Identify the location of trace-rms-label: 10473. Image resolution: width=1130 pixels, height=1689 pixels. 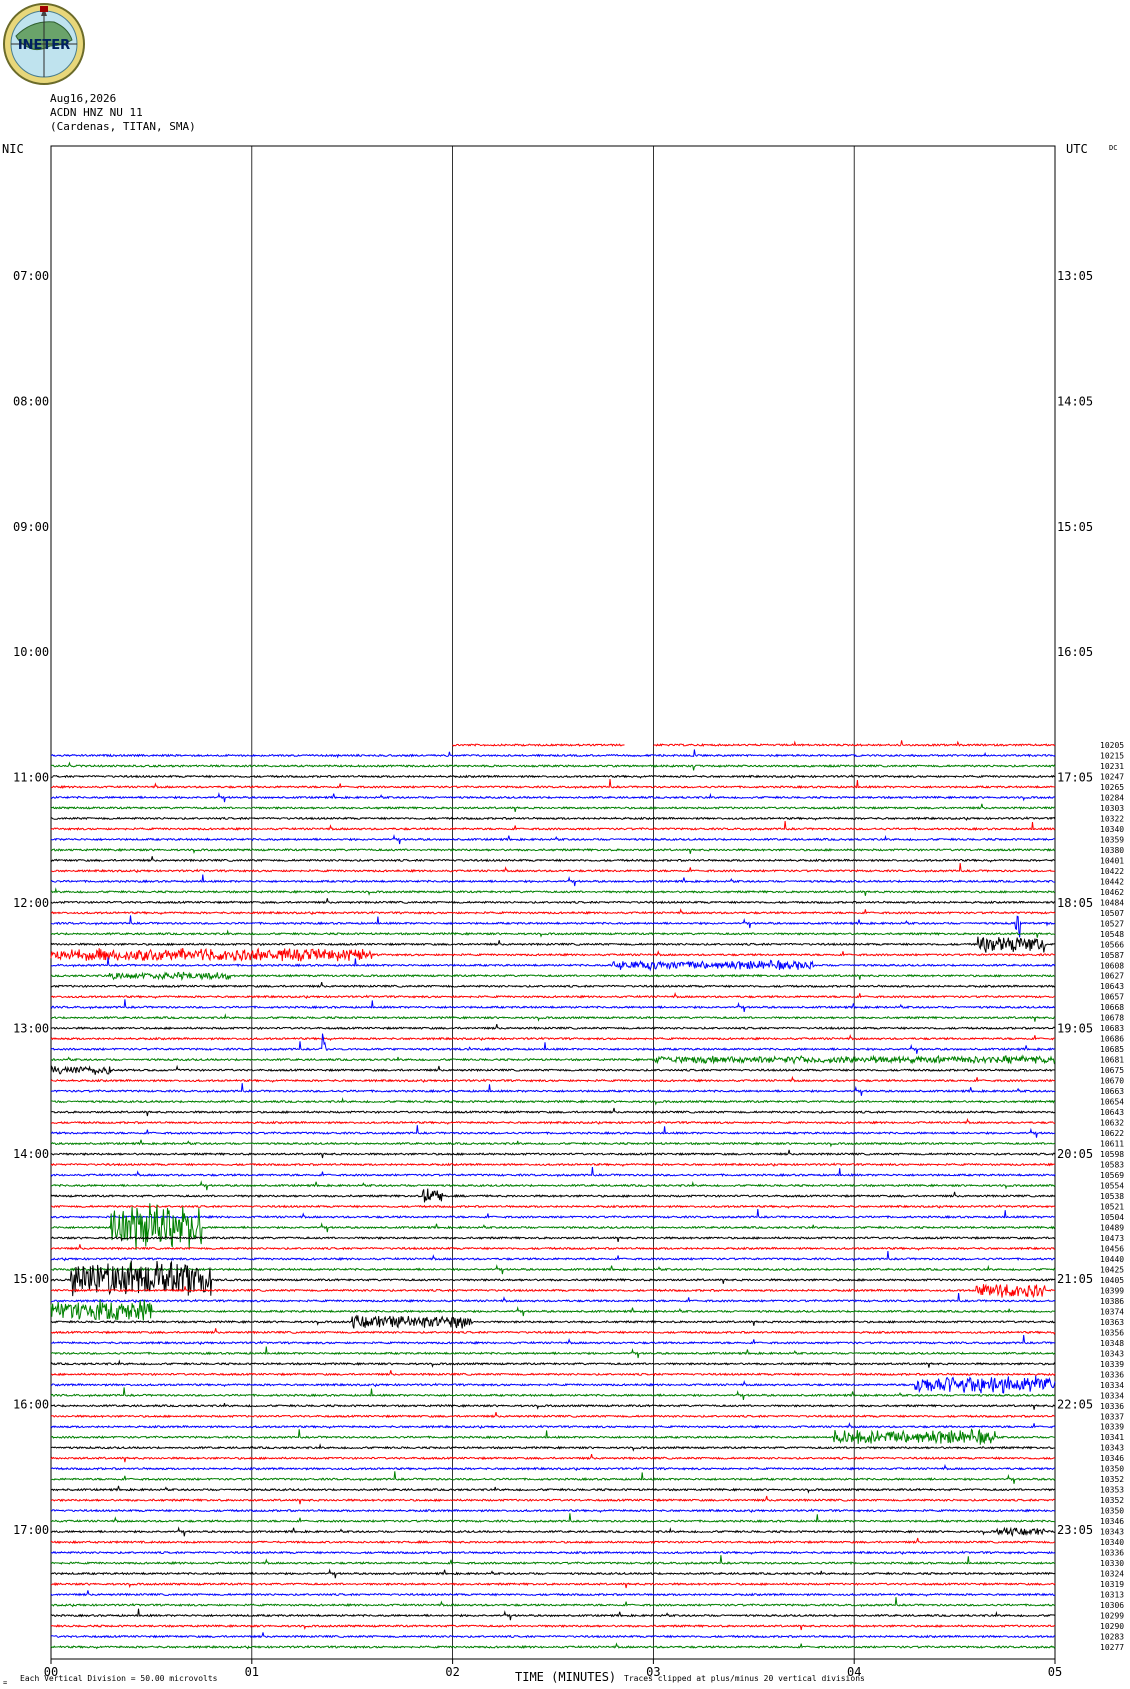
(1112, 1238).